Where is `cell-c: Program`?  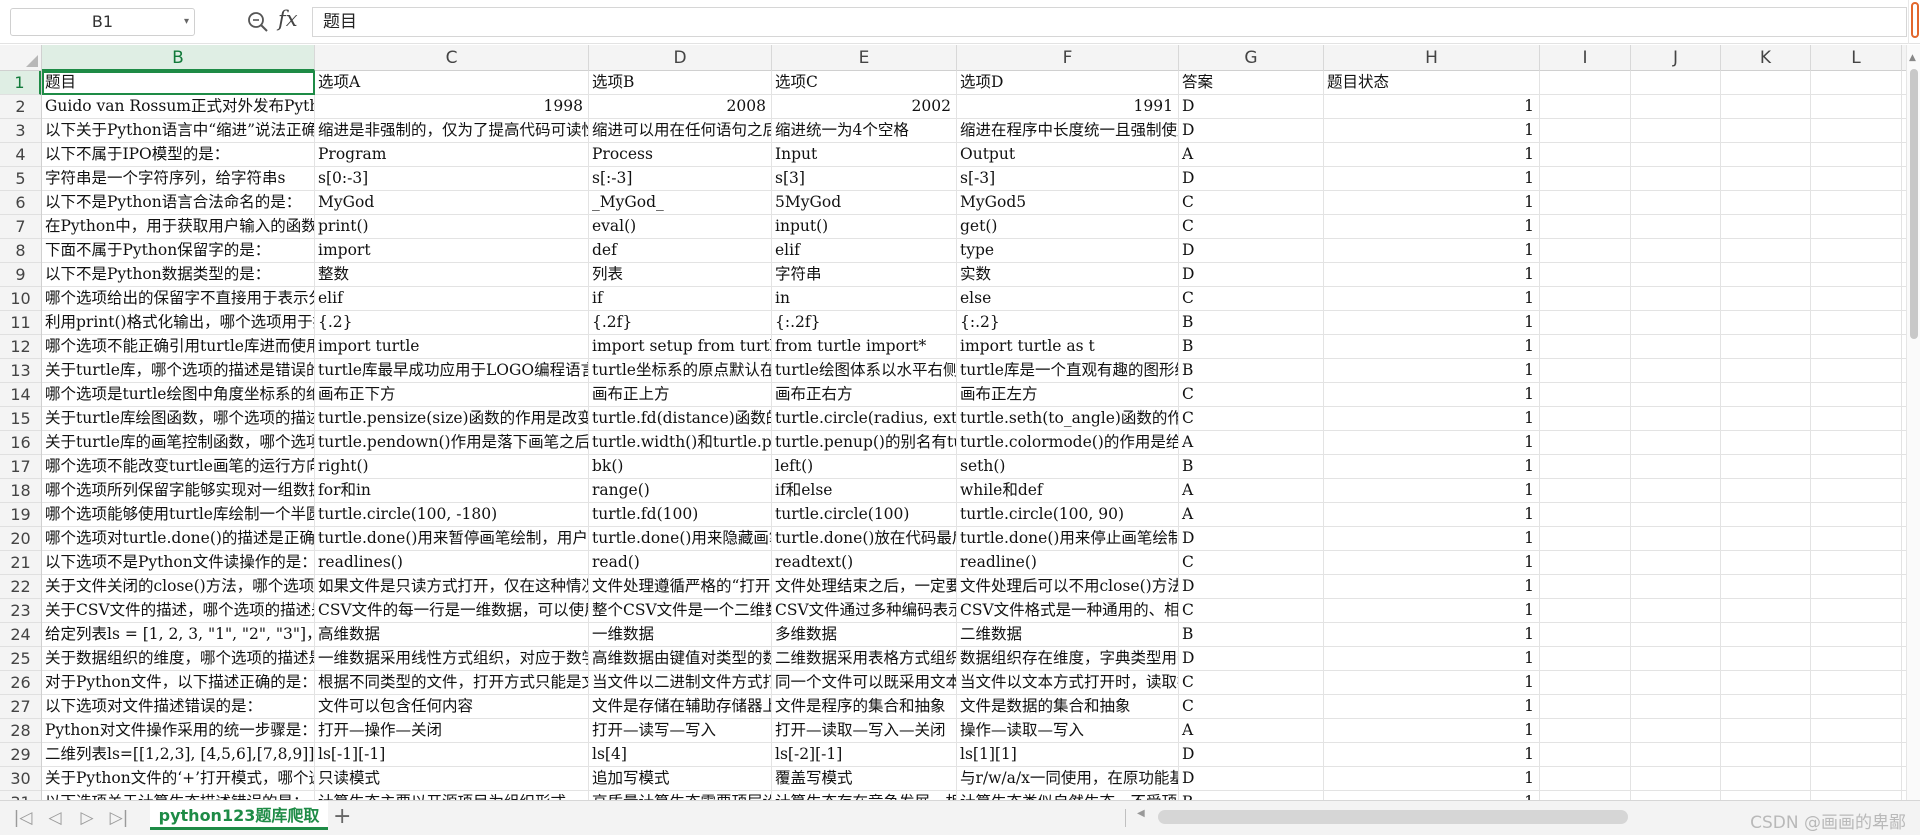
cell-c: Program is located at coordinates (452, 155).